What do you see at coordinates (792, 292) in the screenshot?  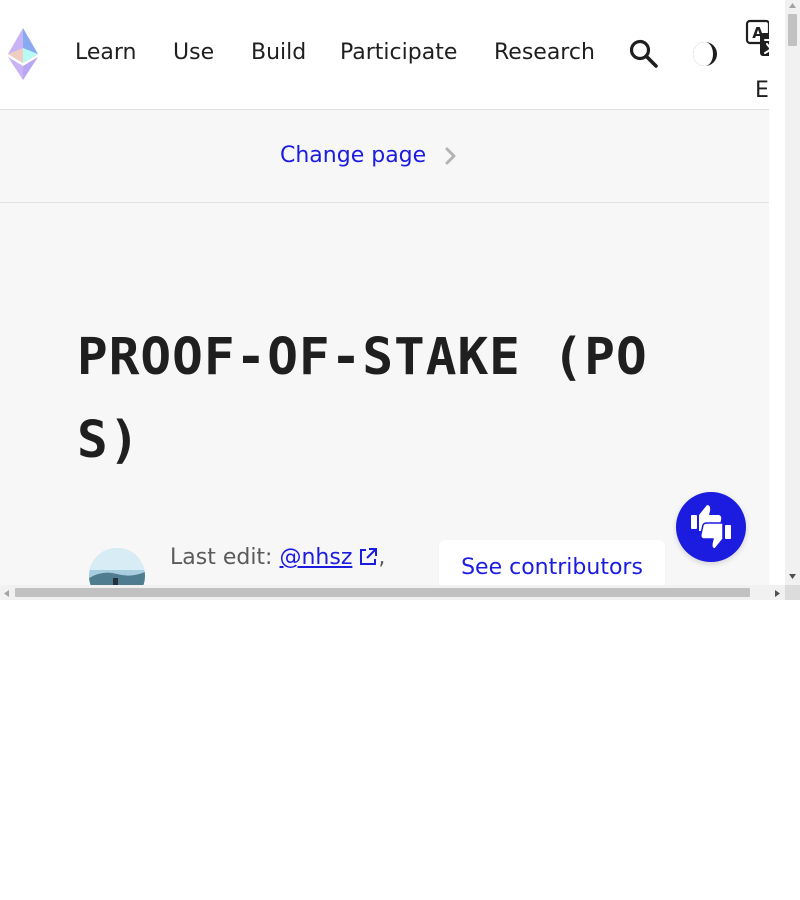 I see `vertical-scrollbar` at bounding box center [792, 292].